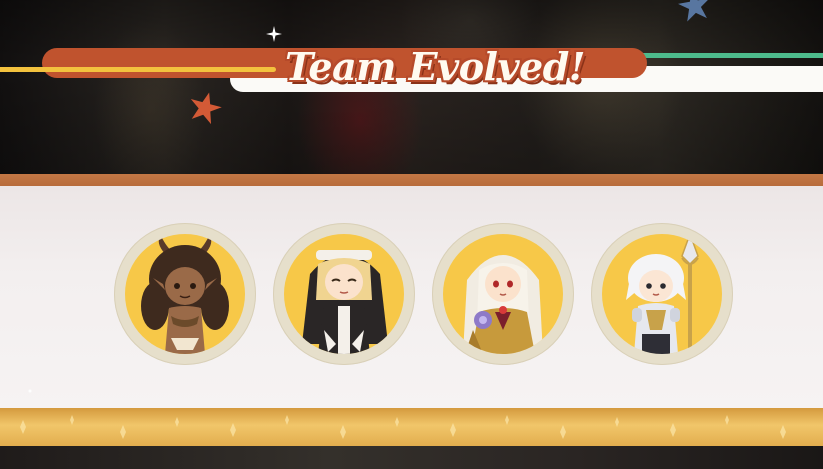 The width and height of the screenshot is (823, 469). Describe the element at coordinates (411, 427) in the screenshot. I see `gold-sparkle-band` at that location.